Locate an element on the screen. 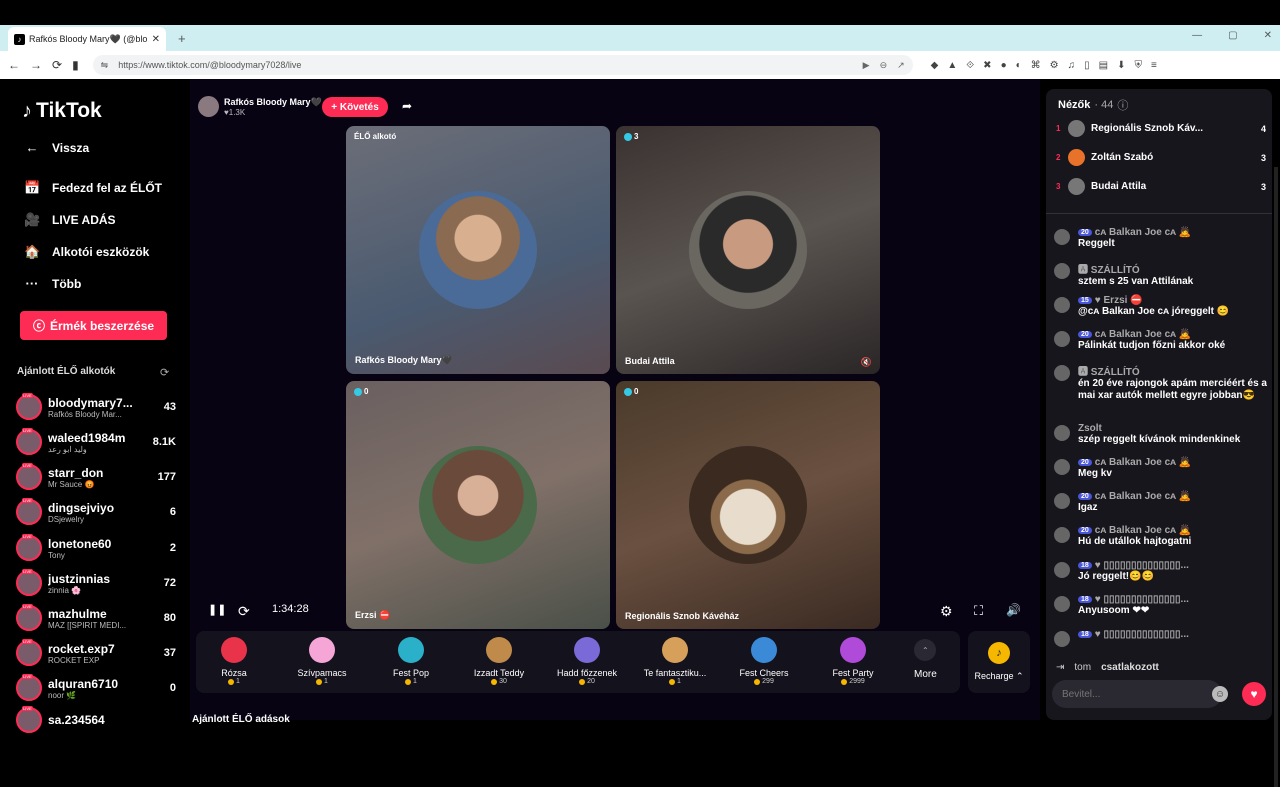  extension-icon: ▲ is located at coordinates (952, 65).